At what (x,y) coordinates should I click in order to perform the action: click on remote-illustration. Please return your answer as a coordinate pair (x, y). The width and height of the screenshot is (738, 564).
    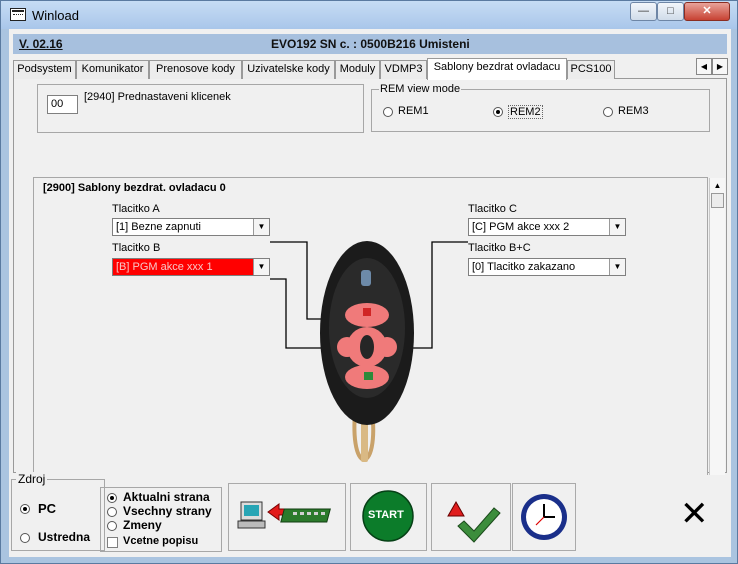
    Looking at the image, I should click on (369, 352).